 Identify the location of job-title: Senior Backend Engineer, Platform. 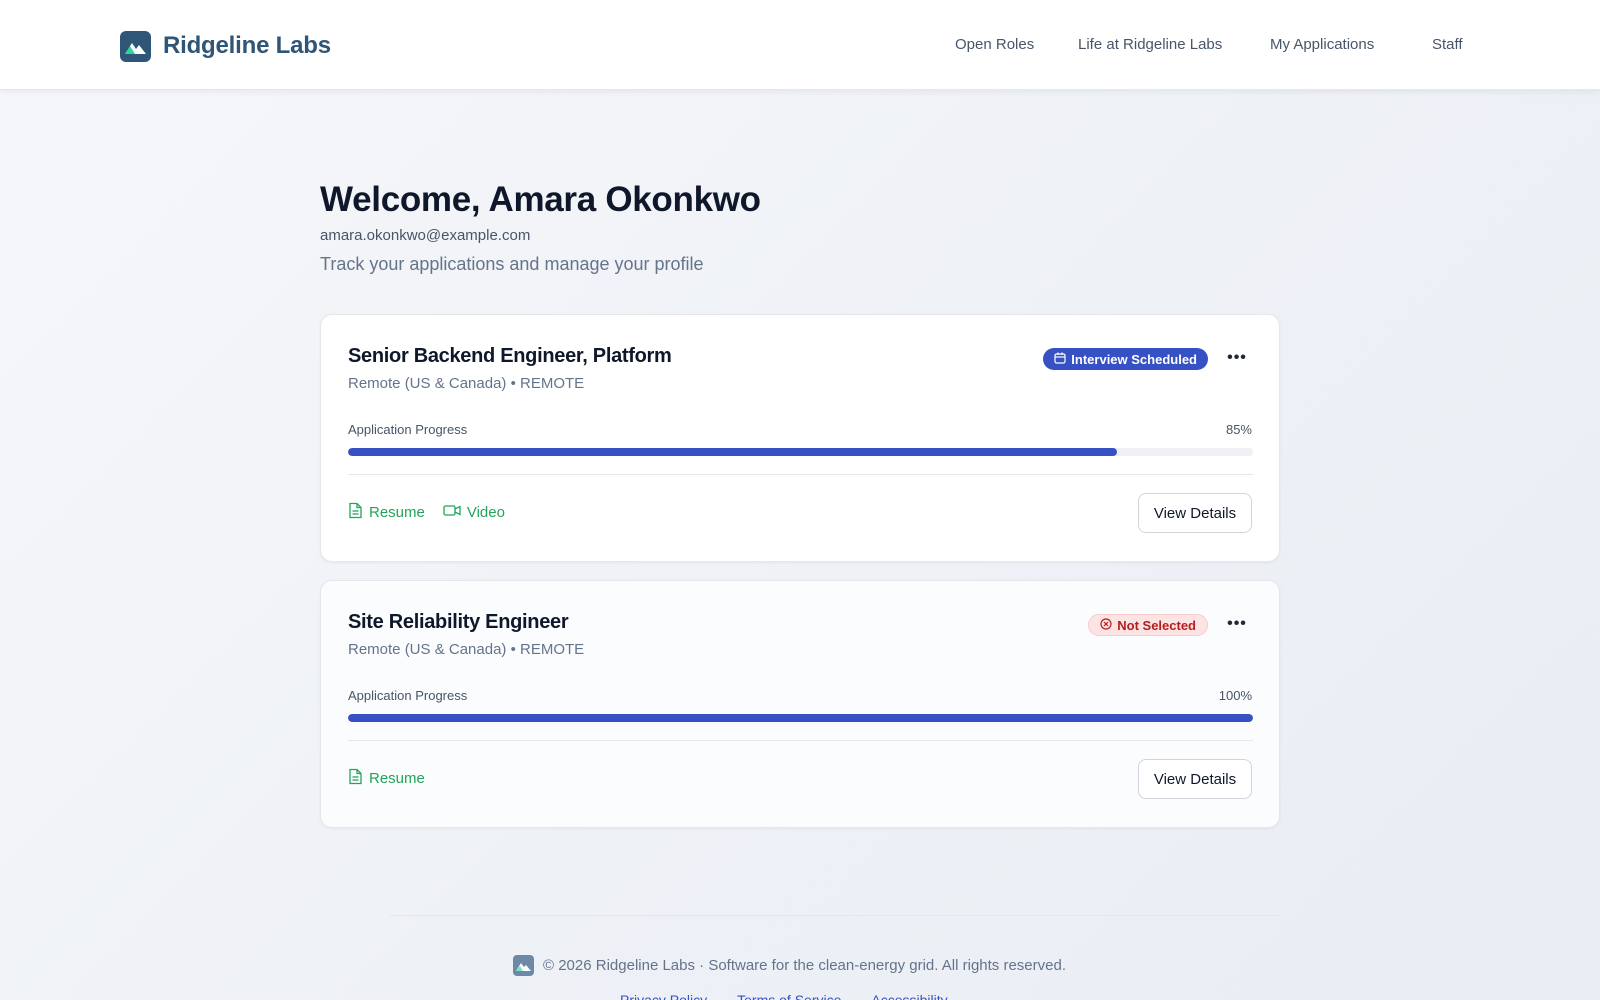
(510, 356).